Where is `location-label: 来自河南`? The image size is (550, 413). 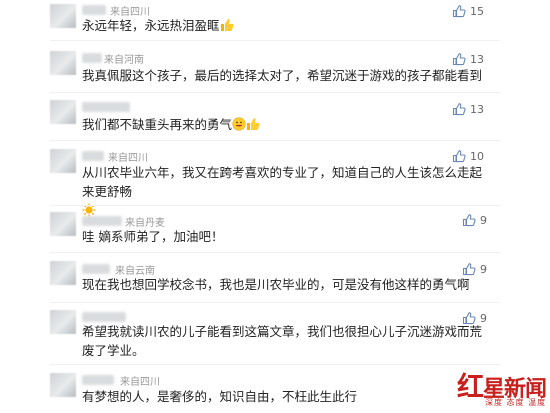
location-label: 来自河南 is located at coordinates (124, 60).